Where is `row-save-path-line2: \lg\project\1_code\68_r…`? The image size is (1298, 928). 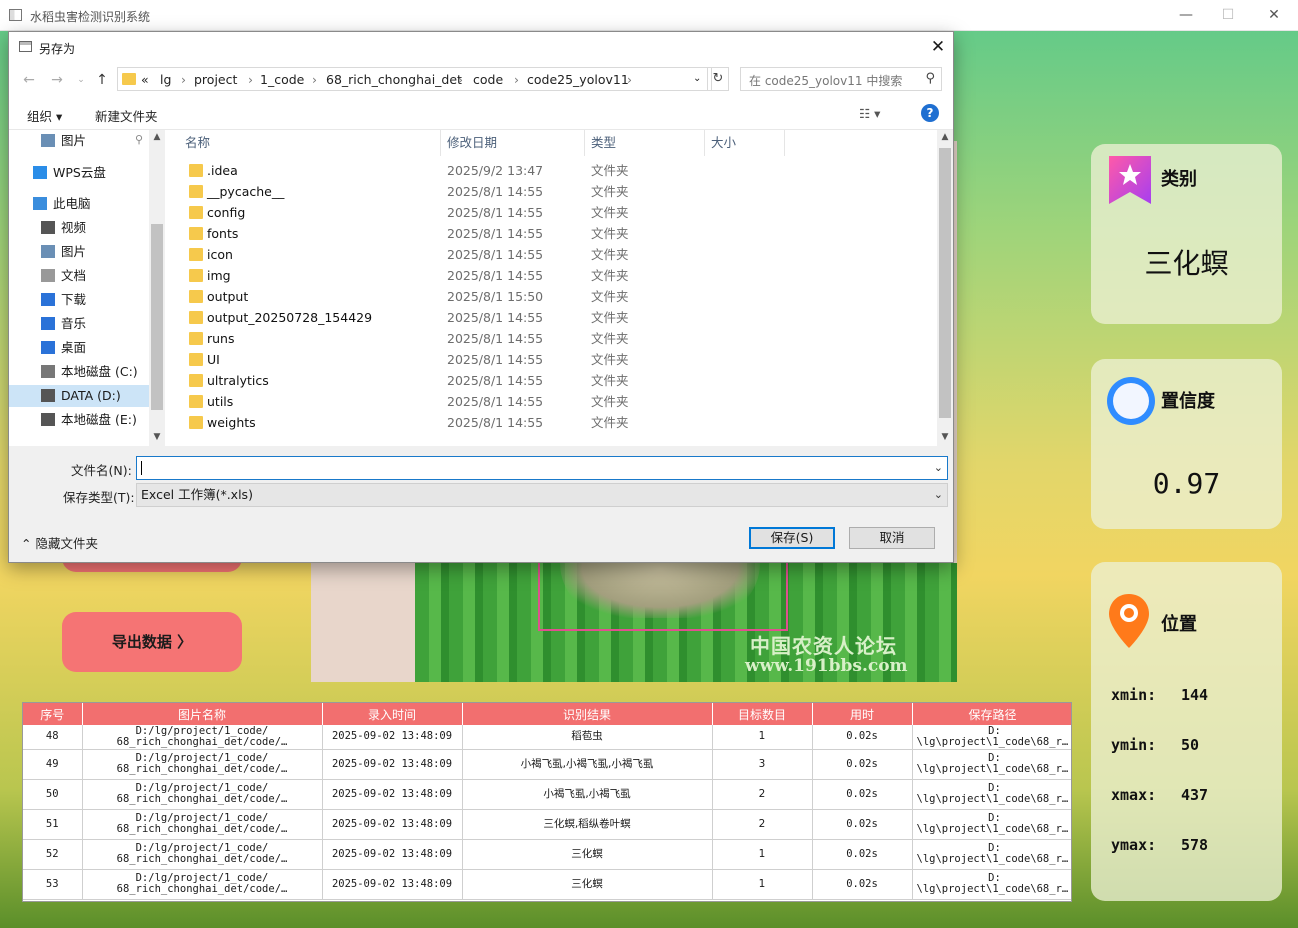 row-save-path-line2: \lg\project\1_code\68_r… is located at coordinates (992, 799).